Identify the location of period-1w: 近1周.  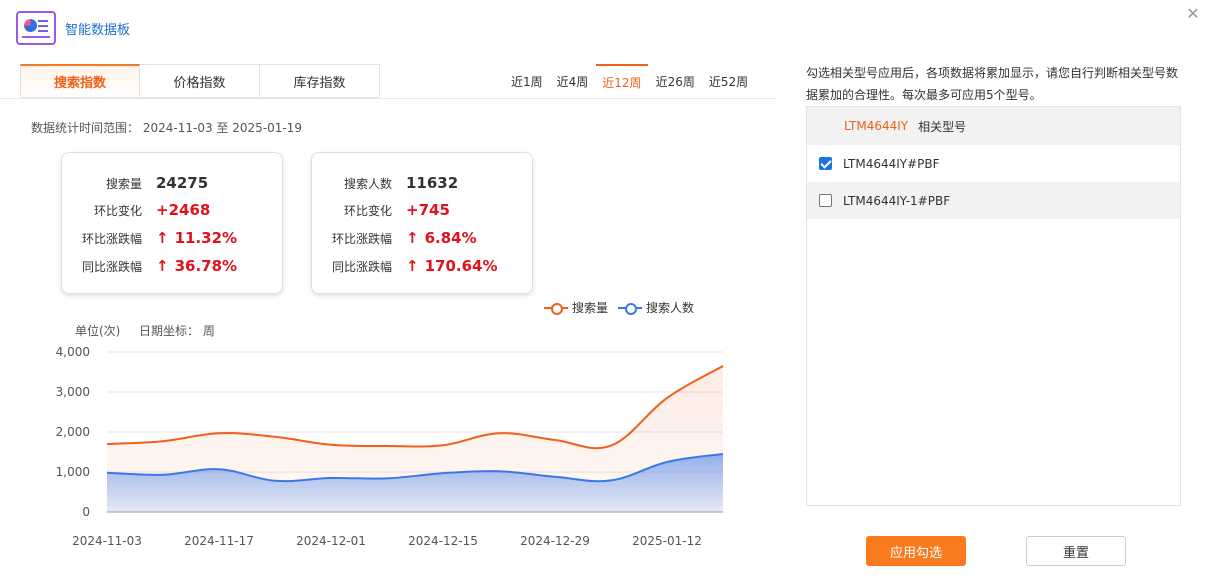
(527, 81).